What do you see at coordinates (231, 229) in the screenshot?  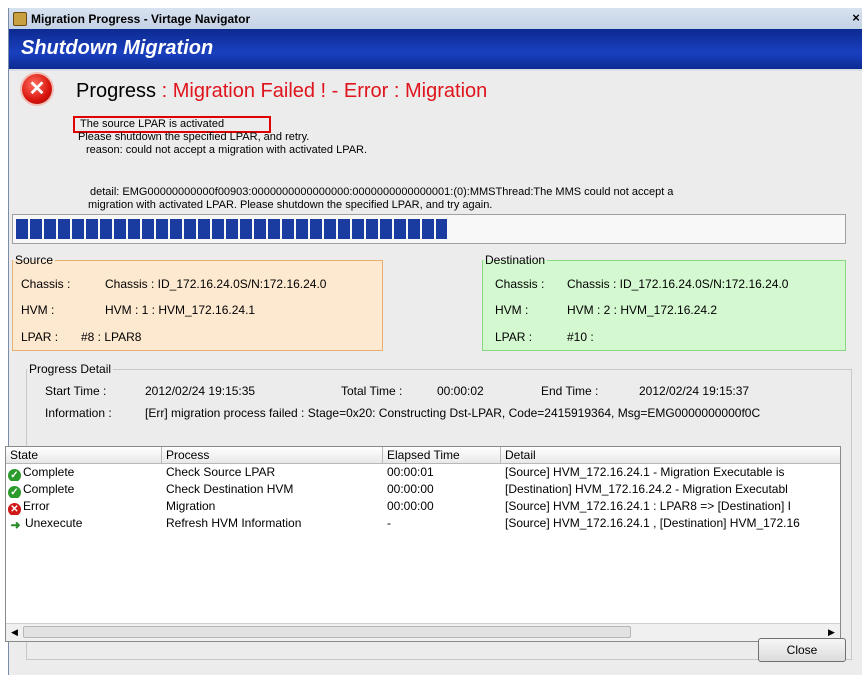 I see `progress-fill` at bounding box center [231, 229].